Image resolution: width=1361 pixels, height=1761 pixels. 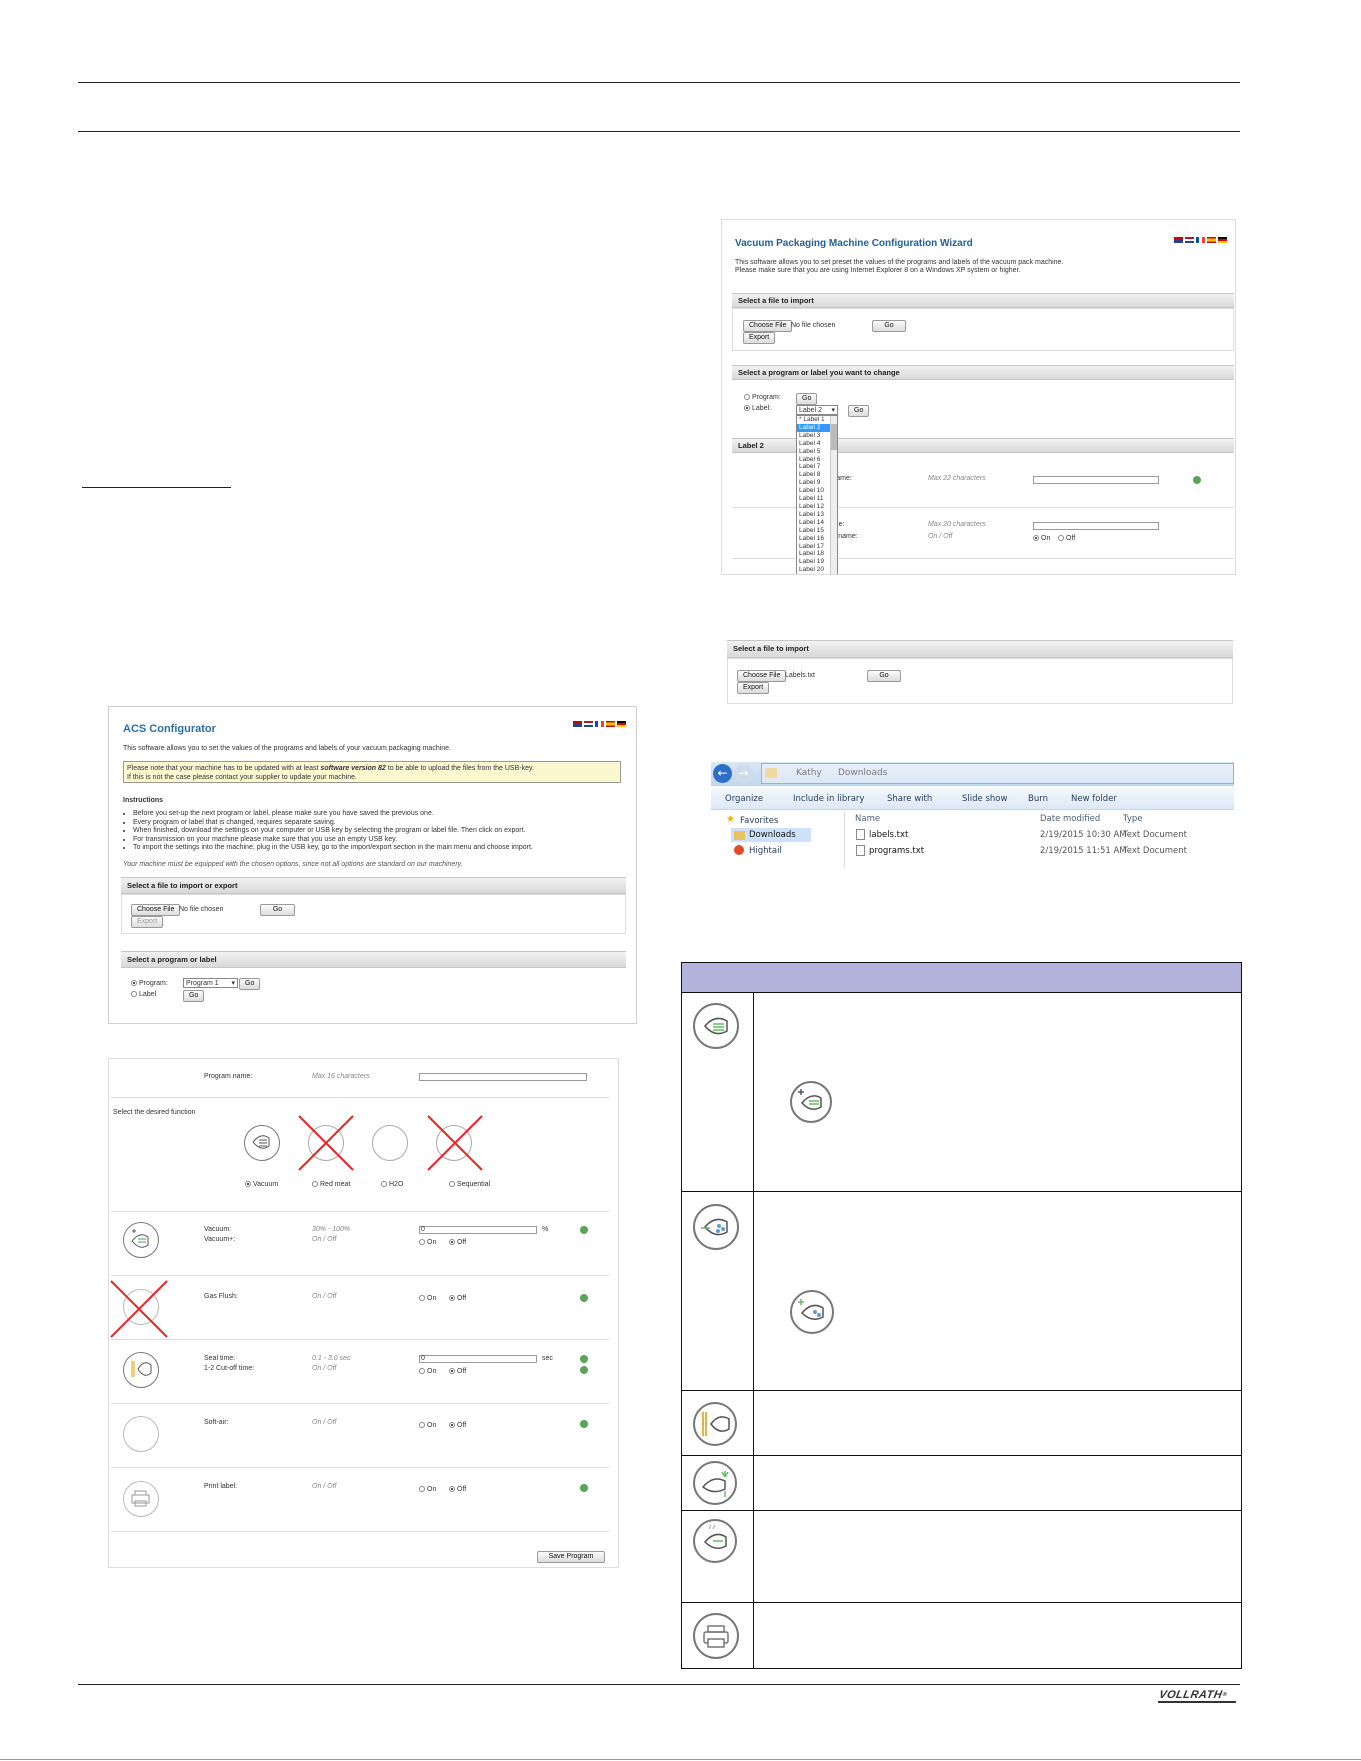 What do you see at coordinates (984, 799) in the screenshot?
I see `slide-show-button: Slide show` at bounding box center [984, 799].